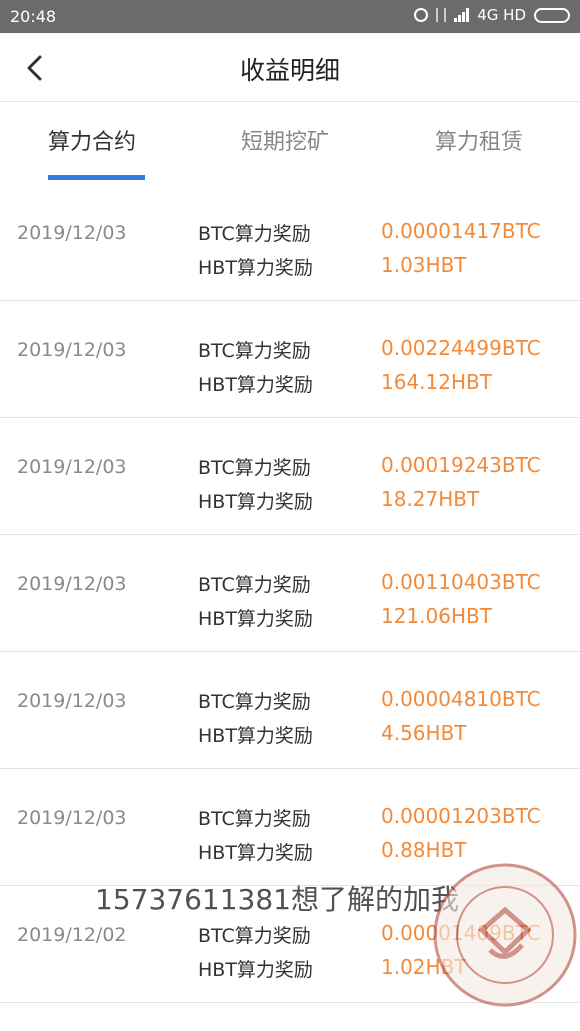 Image resolution: width=580 pixels, height=1031 pixels. I want to click on hbt-reward-value: 1.03HBT, so click(424, 265).